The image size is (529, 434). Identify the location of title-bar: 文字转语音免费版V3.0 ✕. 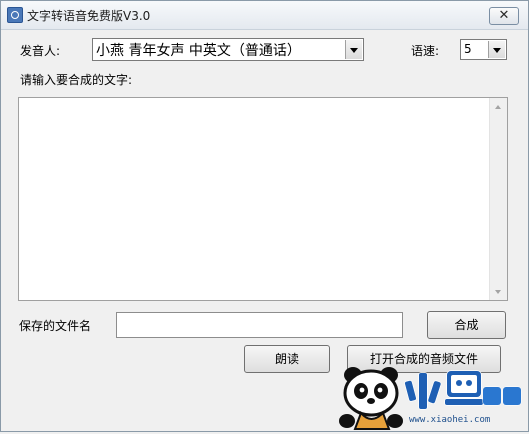
(264, 15).